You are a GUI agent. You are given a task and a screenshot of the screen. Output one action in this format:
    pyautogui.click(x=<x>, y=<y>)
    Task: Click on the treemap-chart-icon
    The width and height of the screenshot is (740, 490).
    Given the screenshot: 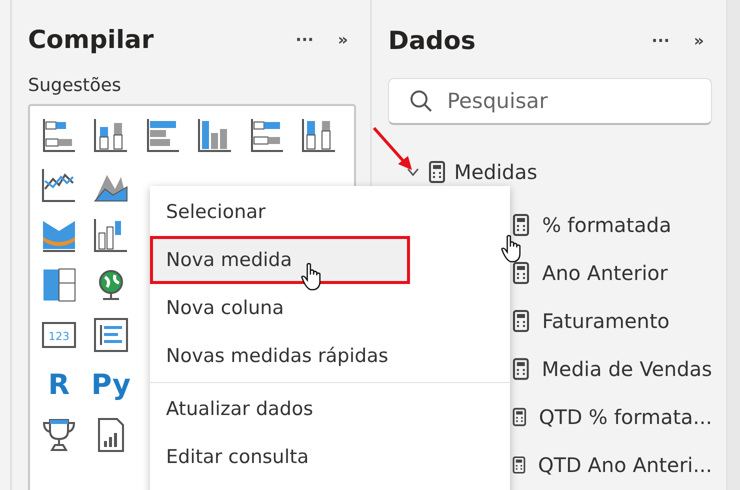 What is the action you would take?
    pyautogui.click(x=58, y=284)
    